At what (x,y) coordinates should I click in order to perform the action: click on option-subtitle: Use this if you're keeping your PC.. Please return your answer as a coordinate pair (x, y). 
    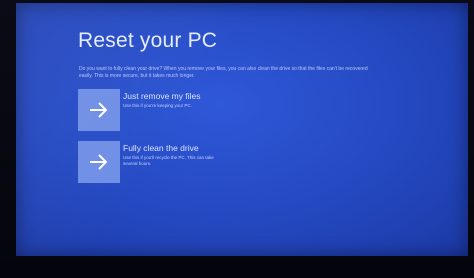
    Looking at the image, I should click on (157, 105).